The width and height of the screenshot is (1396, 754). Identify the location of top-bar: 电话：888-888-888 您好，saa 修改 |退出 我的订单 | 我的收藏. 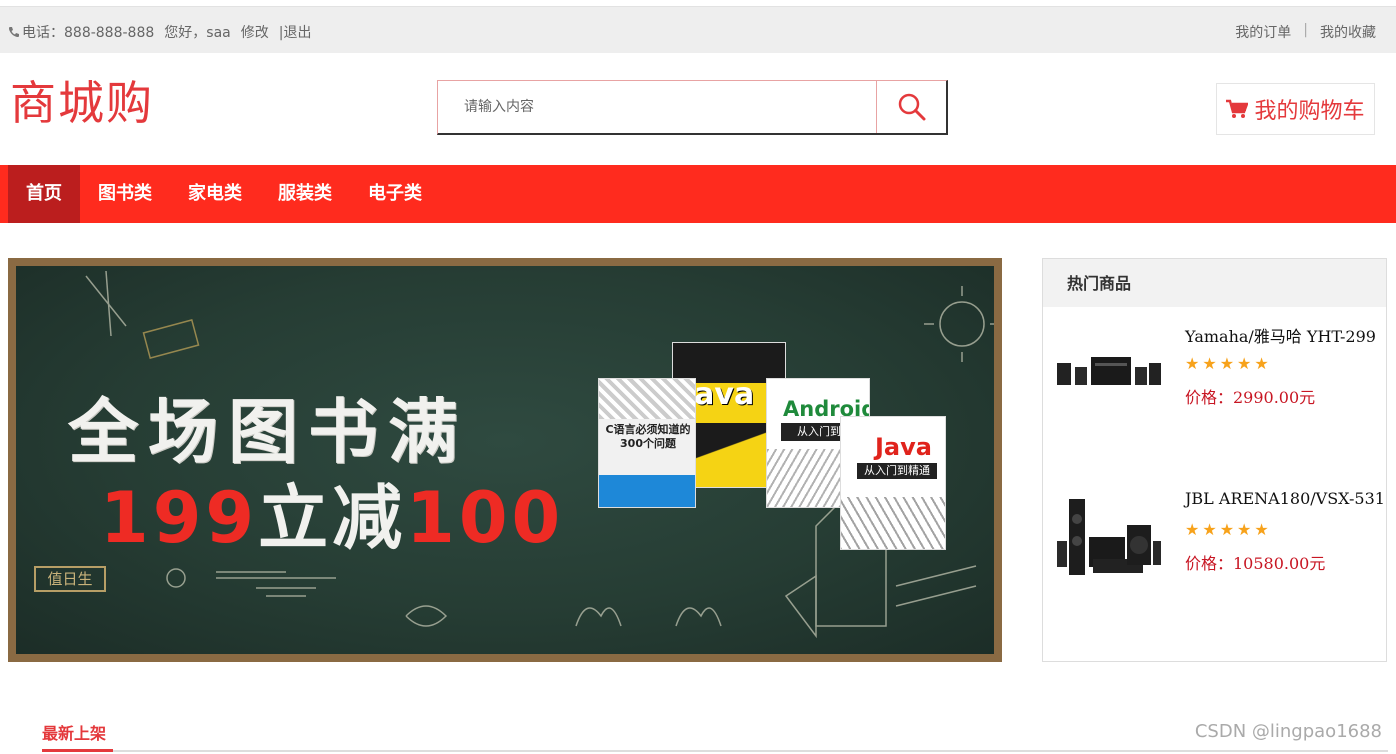
(698, 29).